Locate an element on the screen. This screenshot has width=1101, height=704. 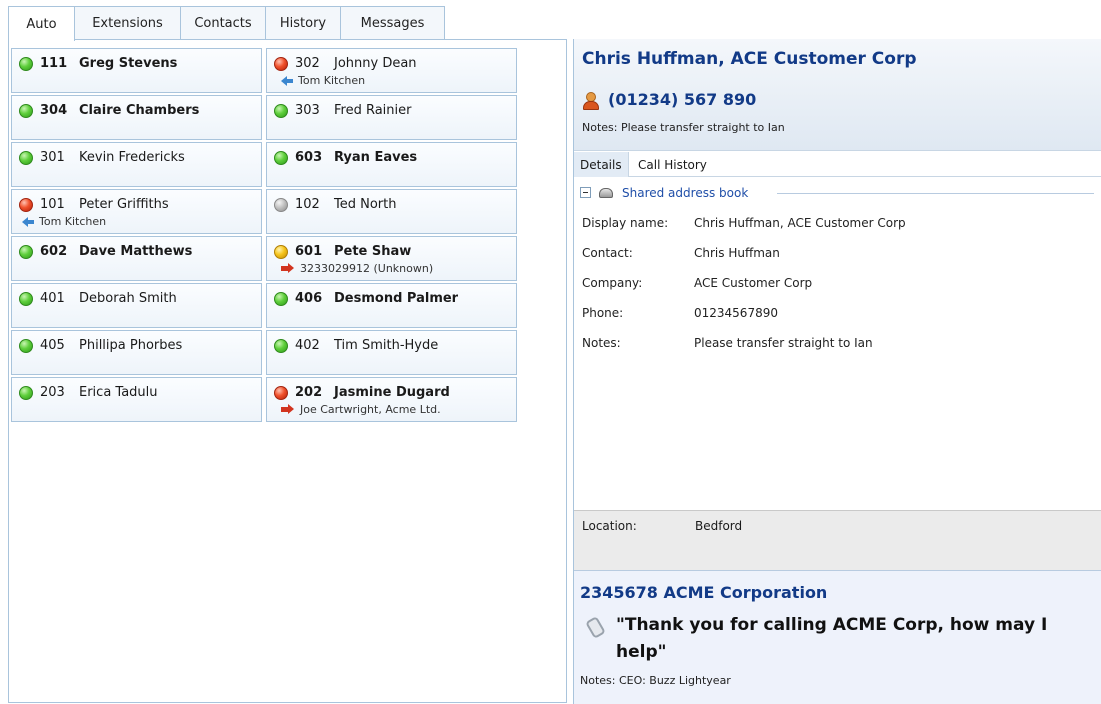
status-yellow-icon is located at coordinates (281, 252).